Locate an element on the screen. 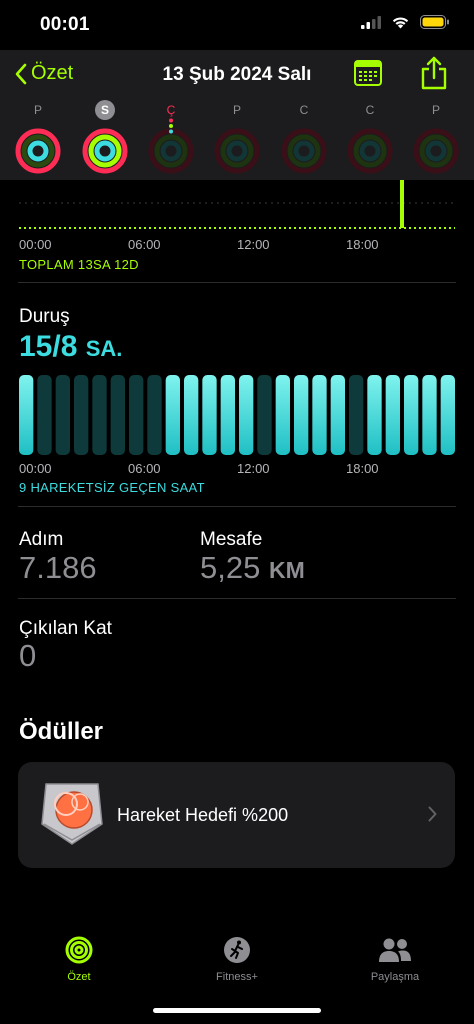 The height and width of the screenshot is (1024, 474). tab-label: Paylaşma is located at coordinates (395, 977).